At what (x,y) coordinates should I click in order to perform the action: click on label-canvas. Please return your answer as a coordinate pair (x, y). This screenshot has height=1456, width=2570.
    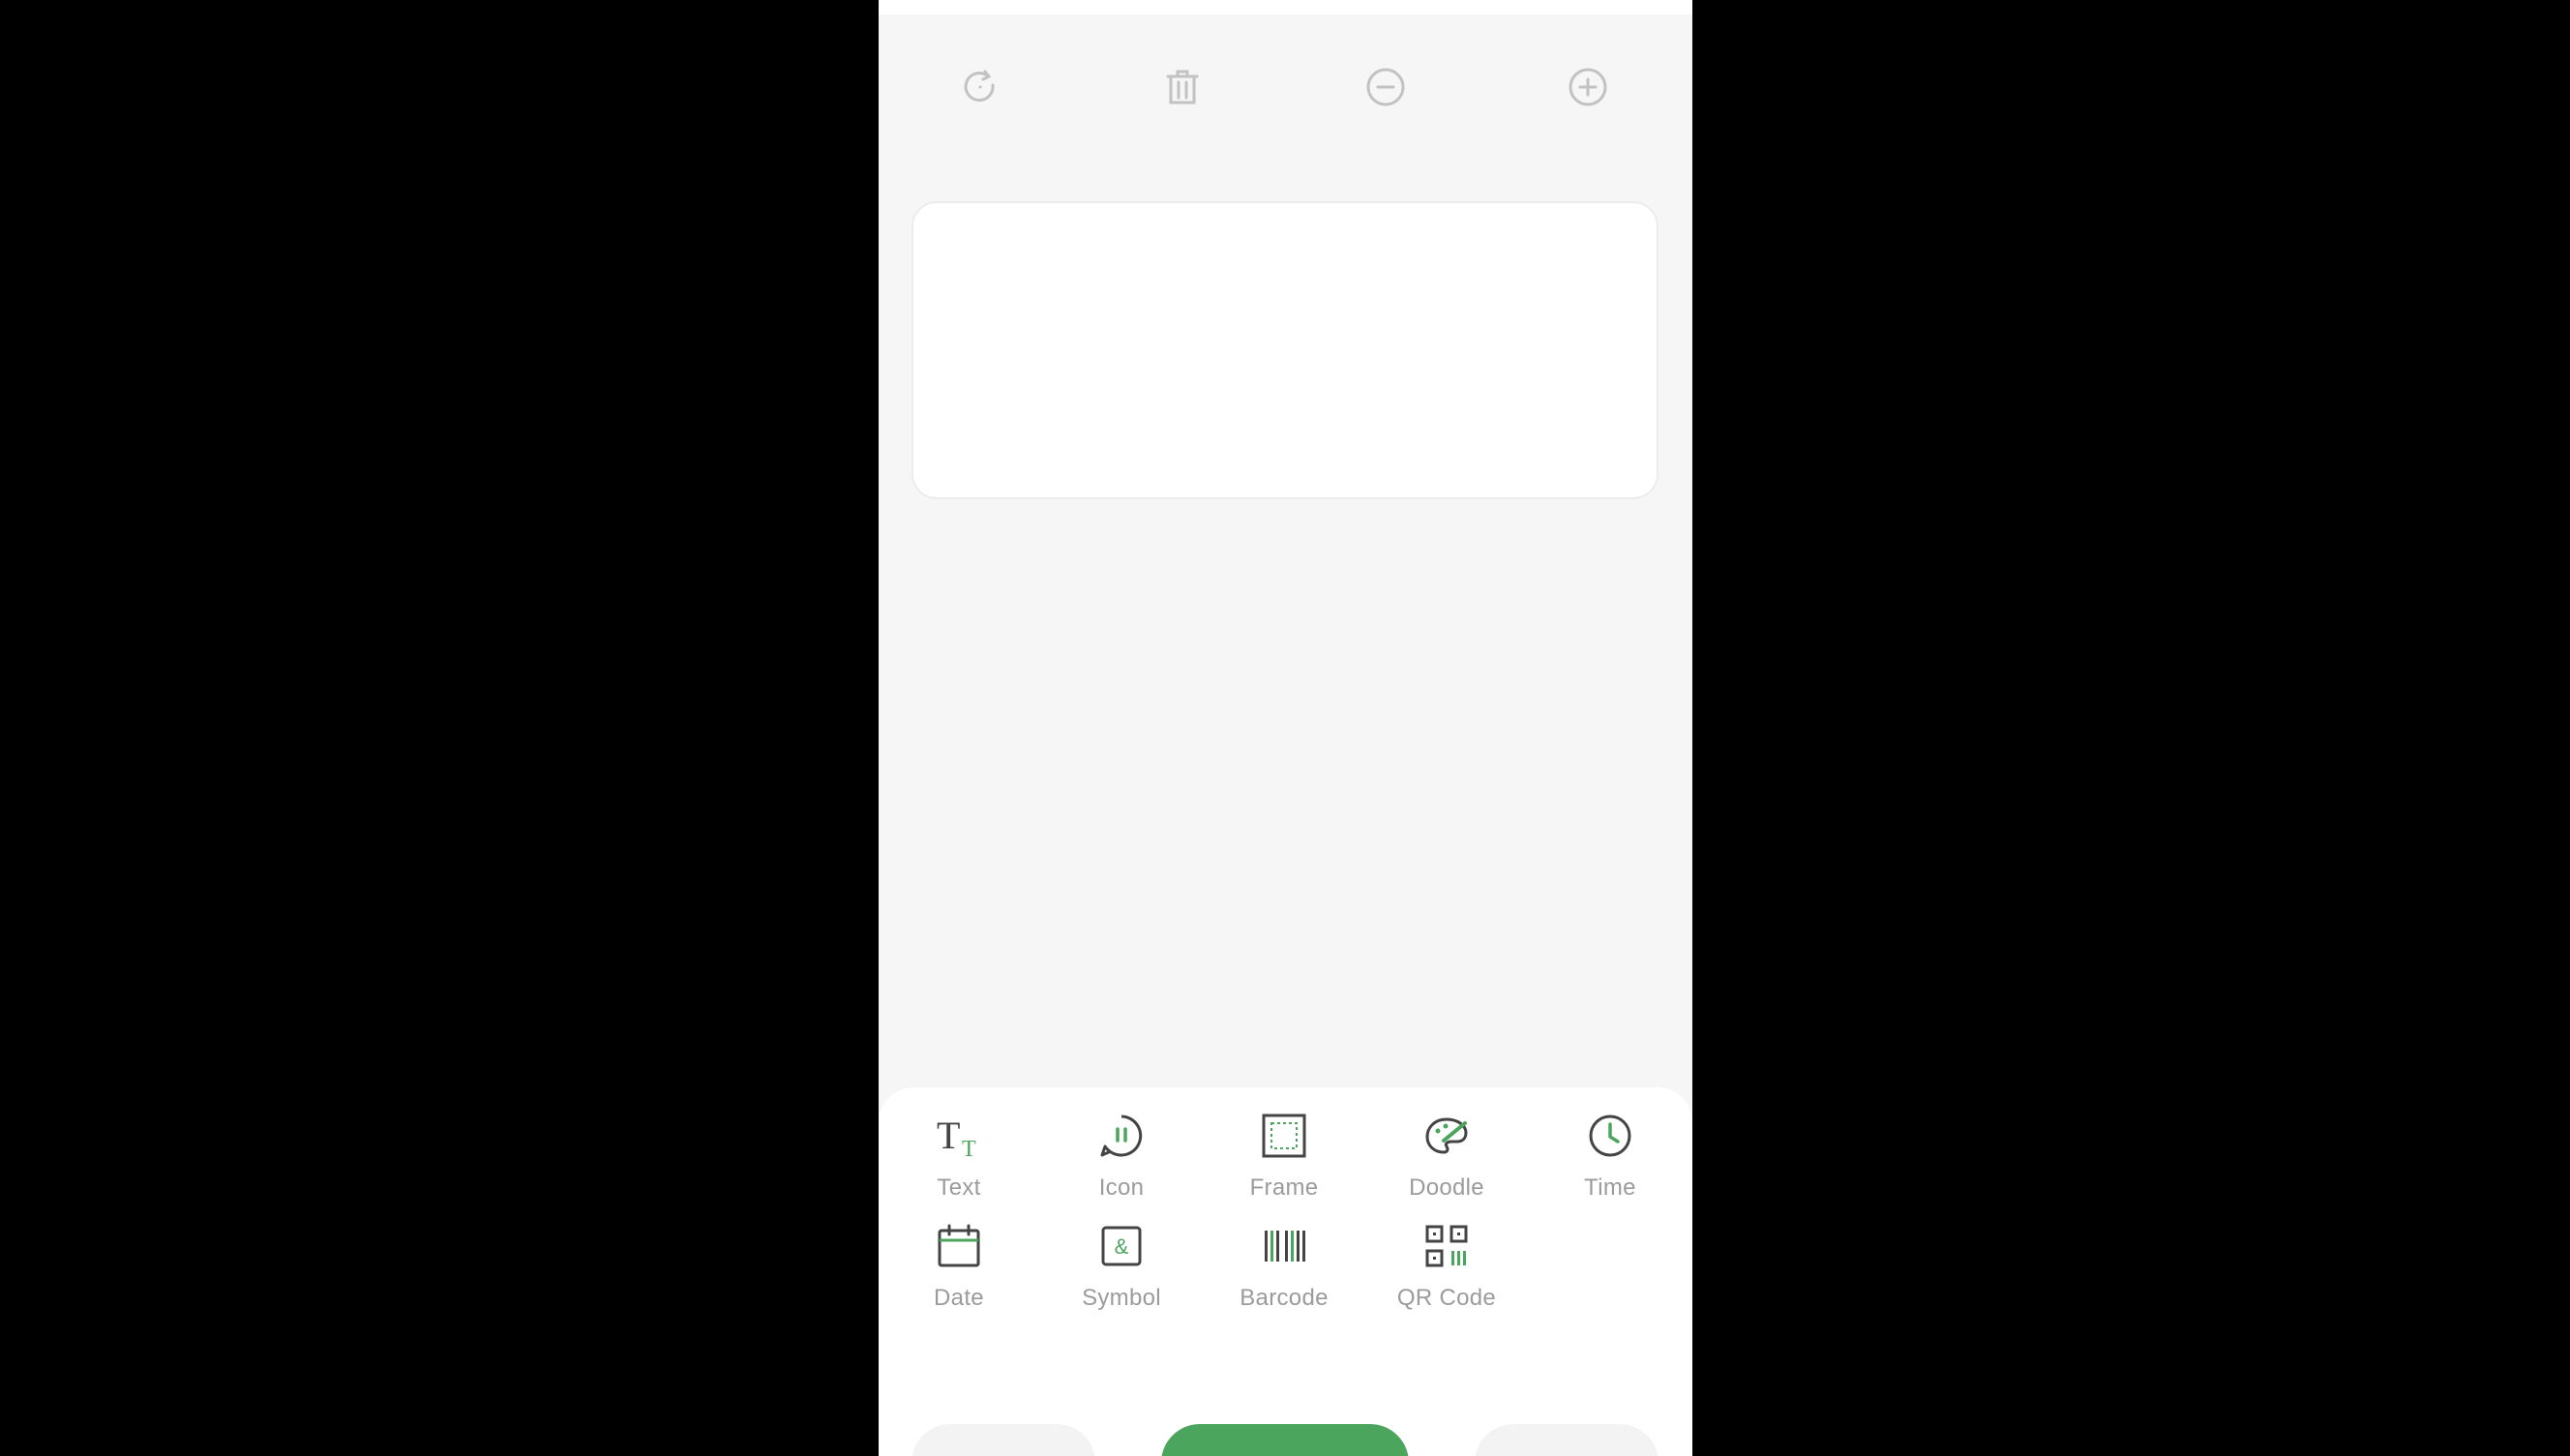
    Looking at the image, I should click on (1285, 350).